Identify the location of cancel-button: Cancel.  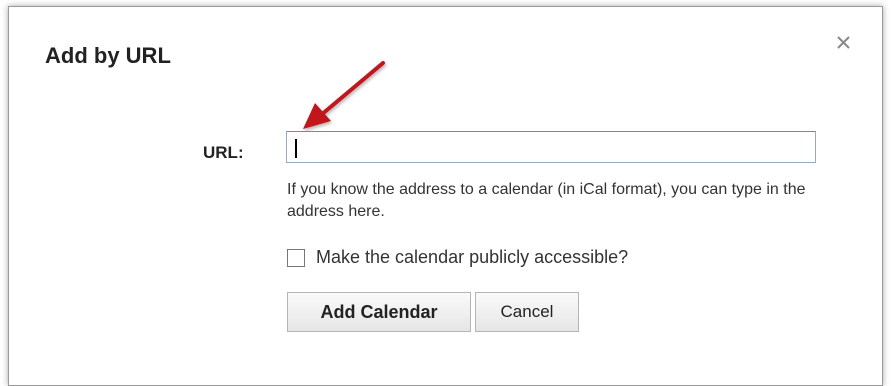
(527, 312).